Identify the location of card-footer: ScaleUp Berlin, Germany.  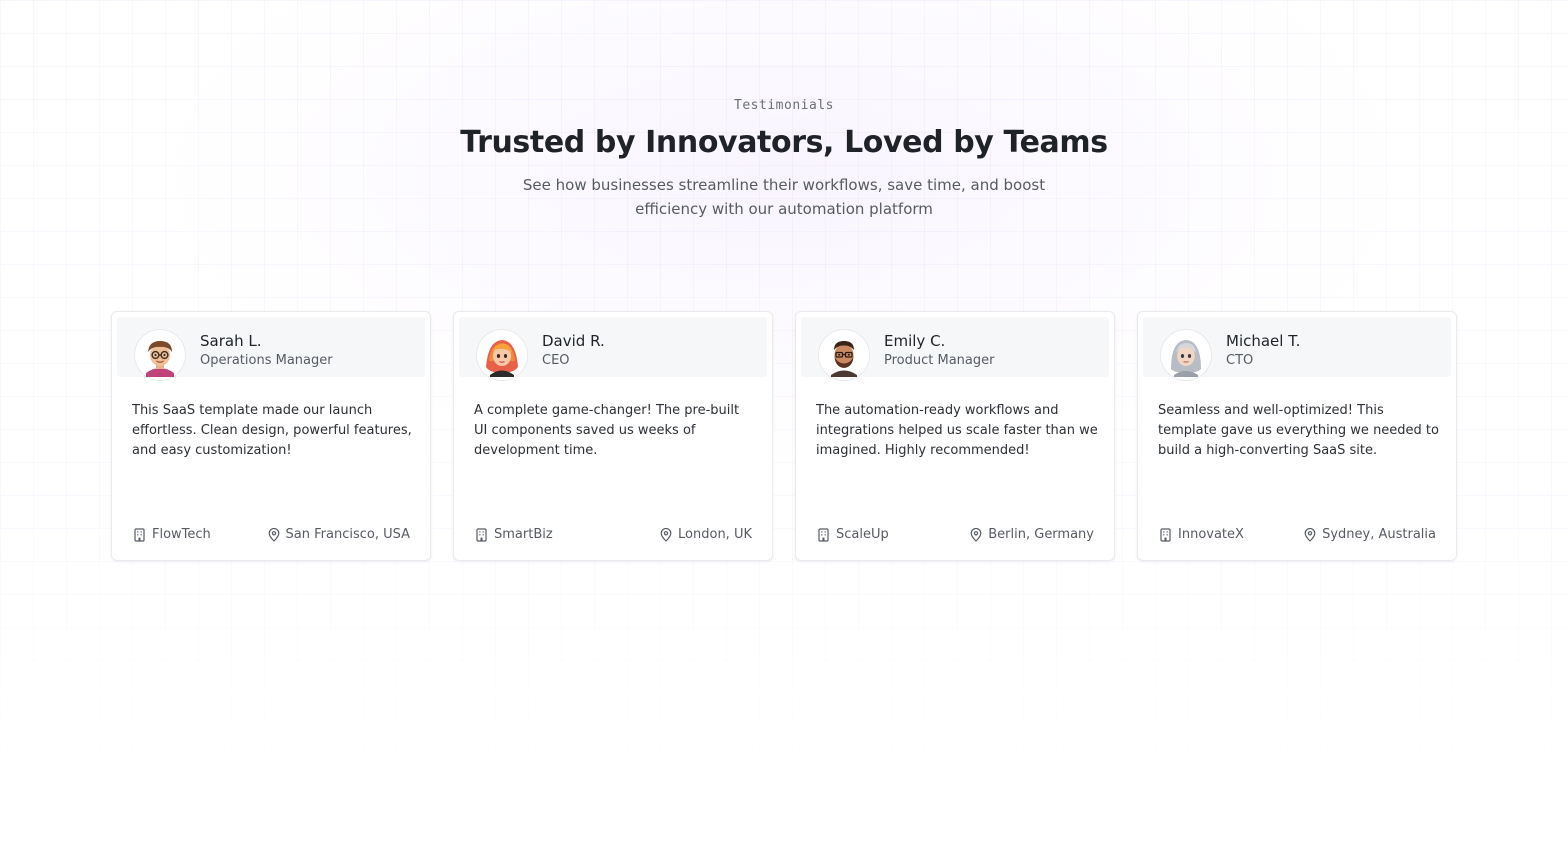
(955, 535).